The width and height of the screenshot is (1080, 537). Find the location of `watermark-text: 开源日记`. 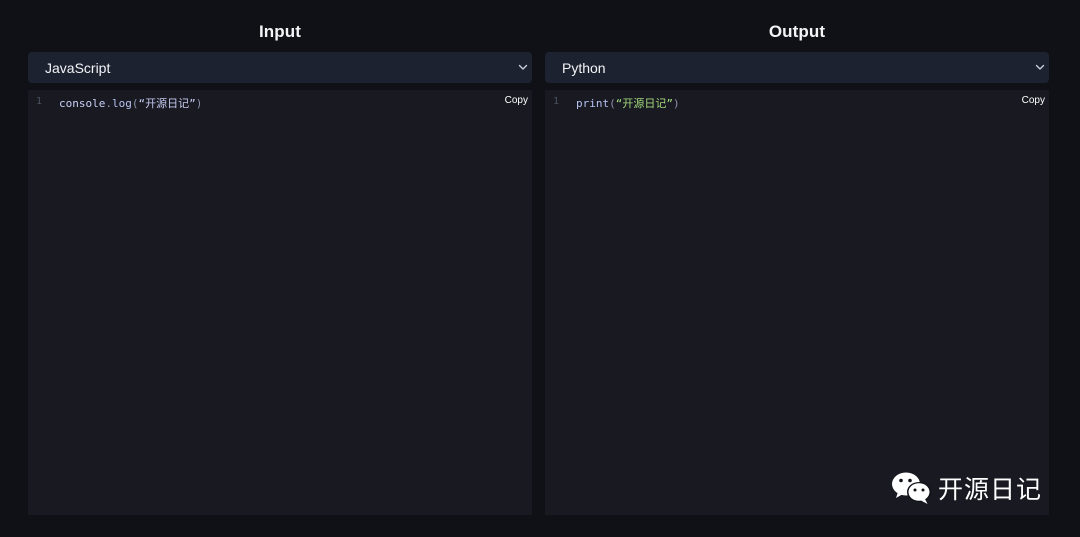

watermark-text: 开源日记 is located at coordinates (990, 489).